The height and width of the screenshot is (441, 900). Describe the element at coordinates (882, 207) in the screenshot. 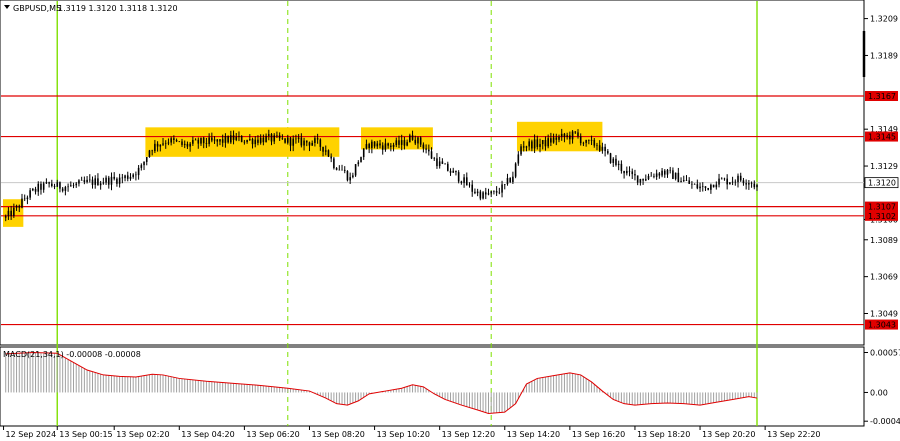

I see `price-level-label: 1.3107` at that location.